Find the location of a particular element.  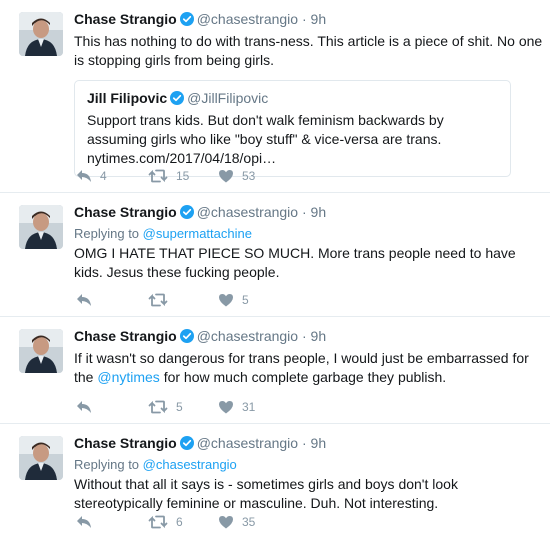

retweet-button: 6 is located at coordinates (183, 522).